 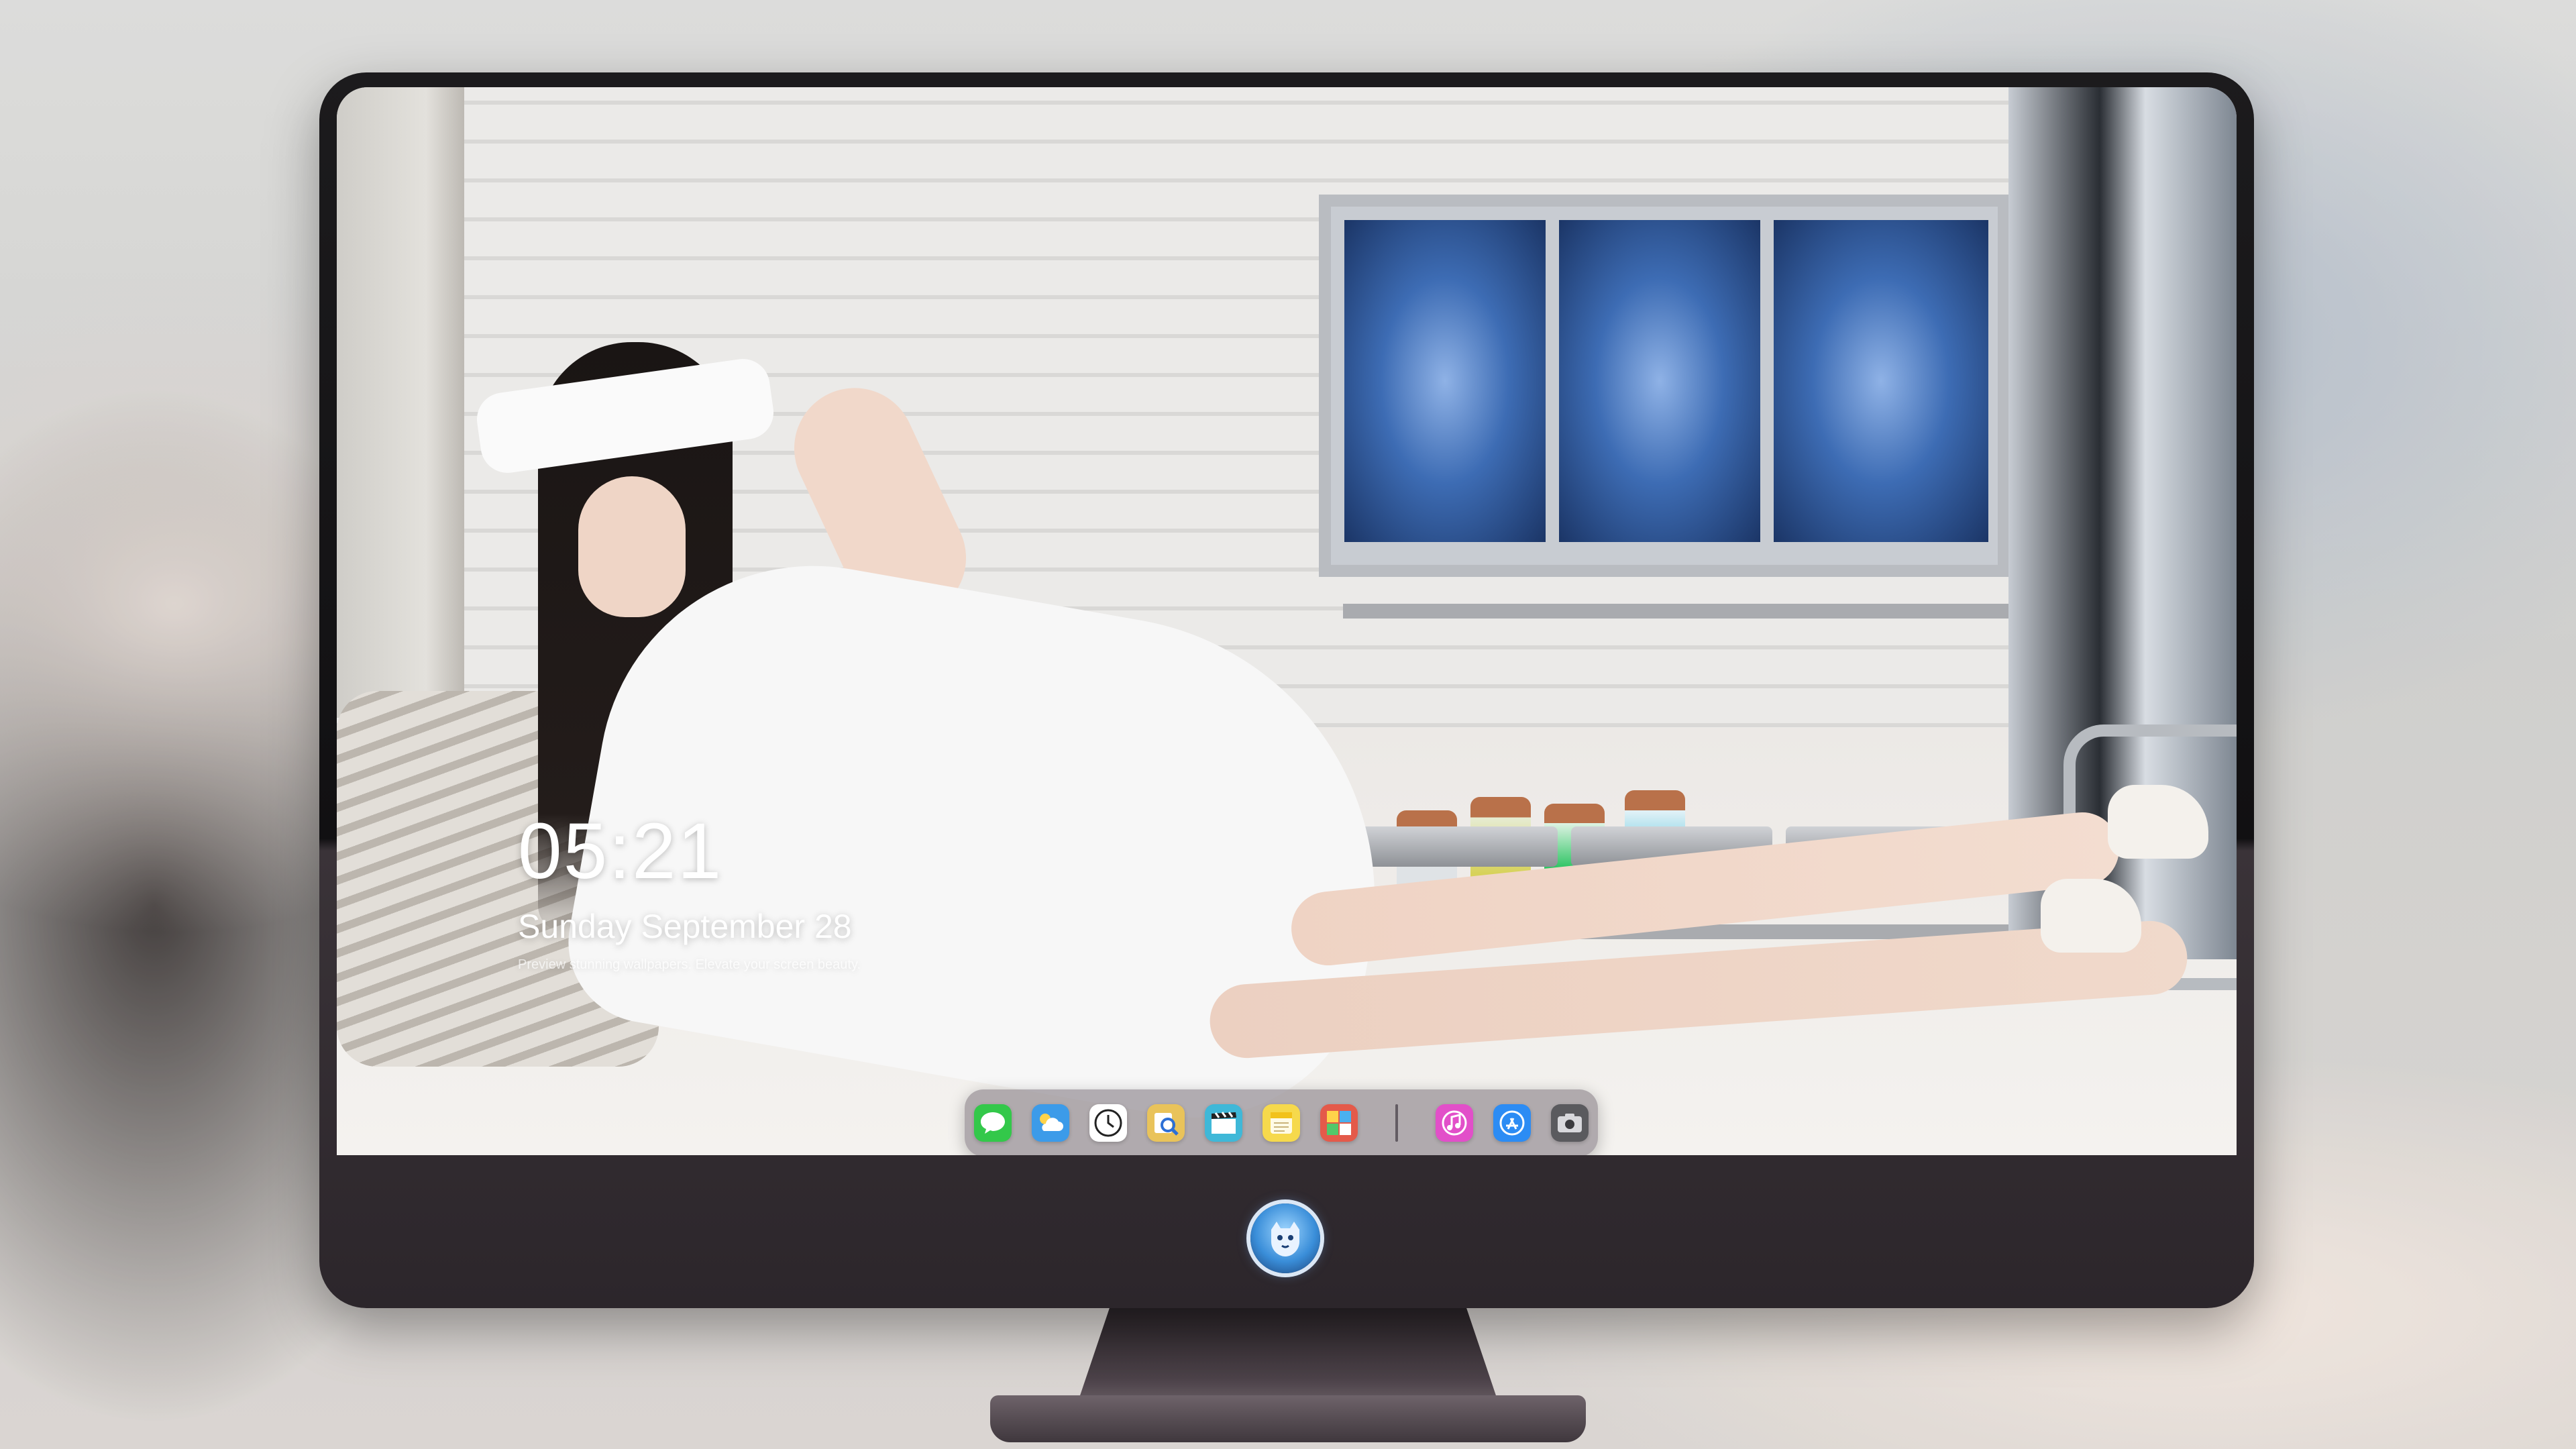 What do you see at coordinates (1512, 1123) in the screenshot?
I see `app-store-icon` at bounding box center [1512, 1123].